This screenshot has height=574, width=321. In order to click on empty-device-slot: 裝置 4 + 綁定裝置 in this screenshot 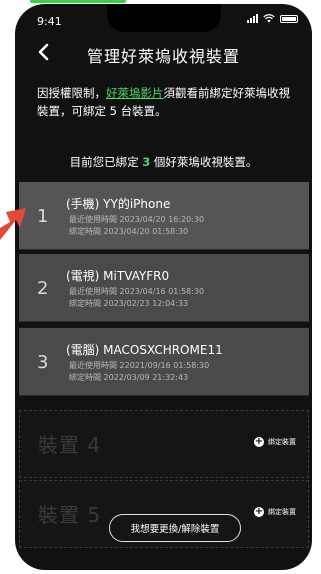, I will do `click(164, 444)`.